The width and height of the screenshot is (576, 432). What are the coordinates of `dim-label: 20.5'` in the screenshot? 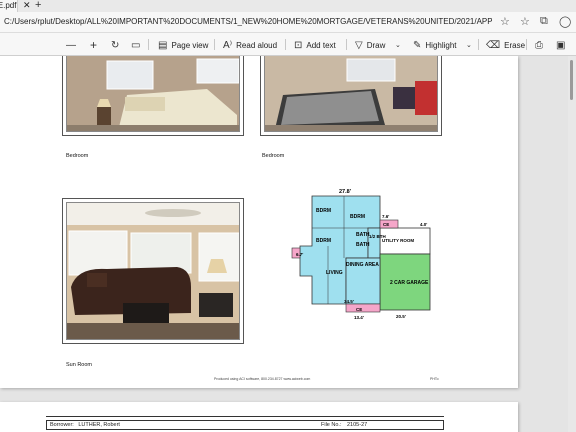 It's located at (401, 316).